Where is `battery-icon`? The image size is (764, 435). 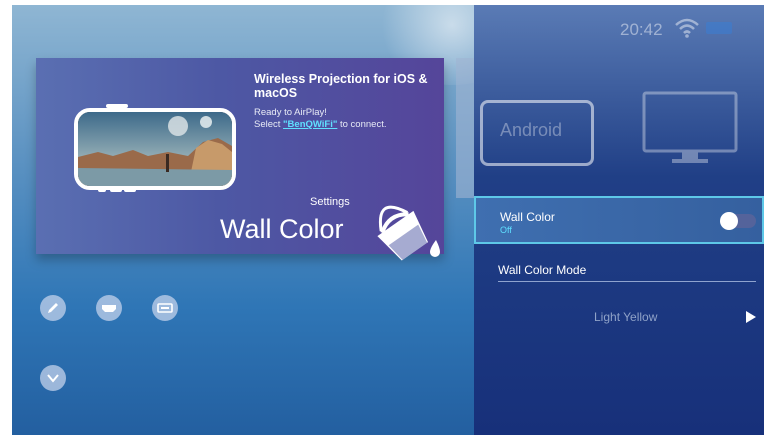
battery-icon is located at coordinates (719, 28).